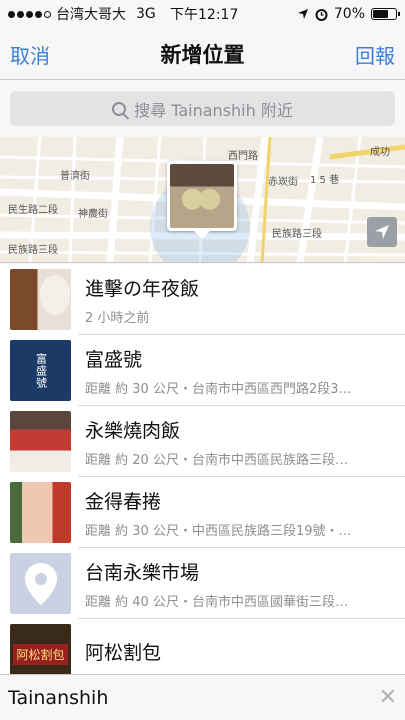 The width and height of the screenshot is (405, 720). I want to click on alarm-icon, so click(321, 14).